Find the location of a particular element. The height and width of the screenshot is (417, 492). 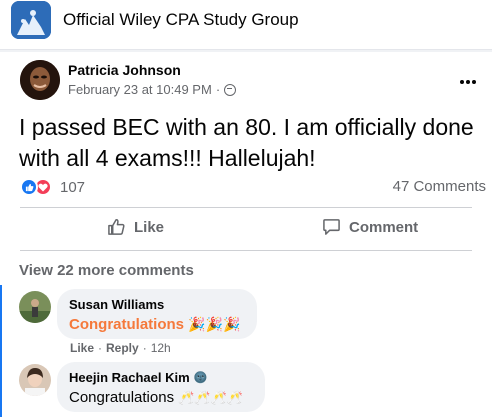

clinking-glasses-emoji: 🥂🥂🥂🥂 is located at coordinates (210, 397).